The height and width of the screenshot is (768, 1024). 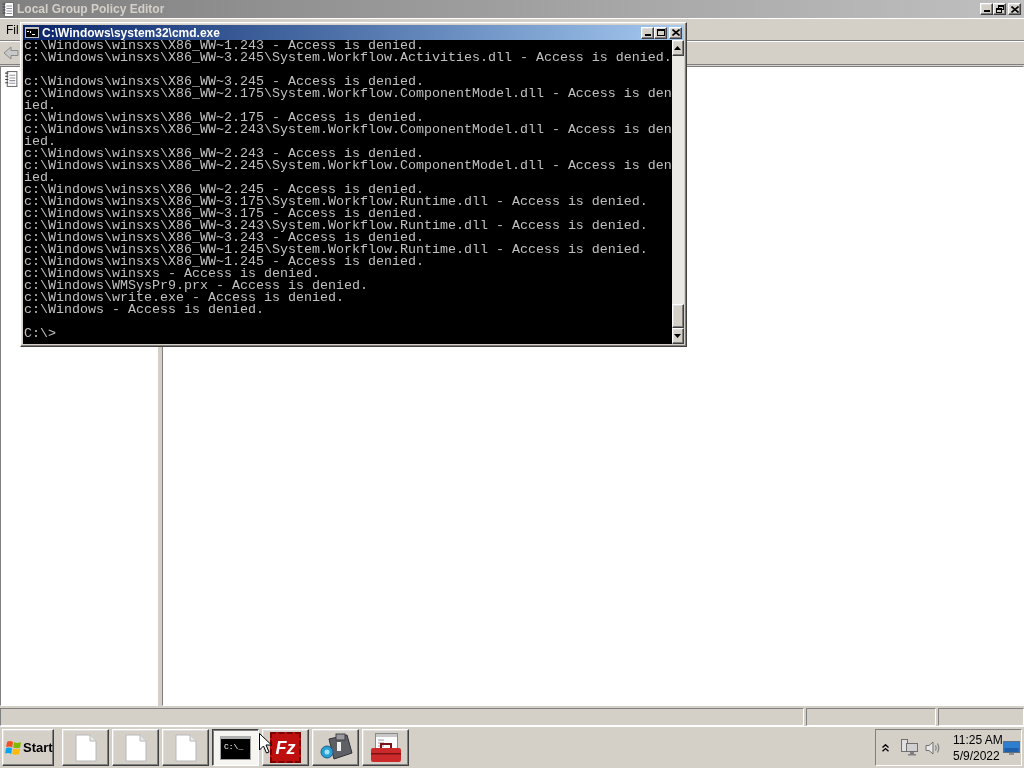 I want to click on restore-button, so click(x=999, y=9).